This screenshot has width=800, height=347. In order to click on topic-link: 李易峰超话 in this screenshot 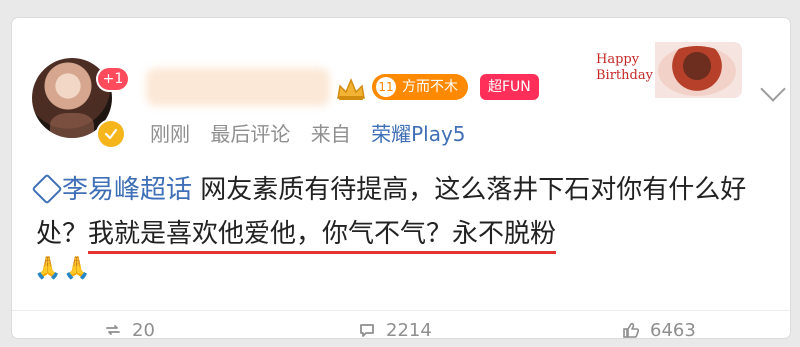, I will do `click(115, 189)`.